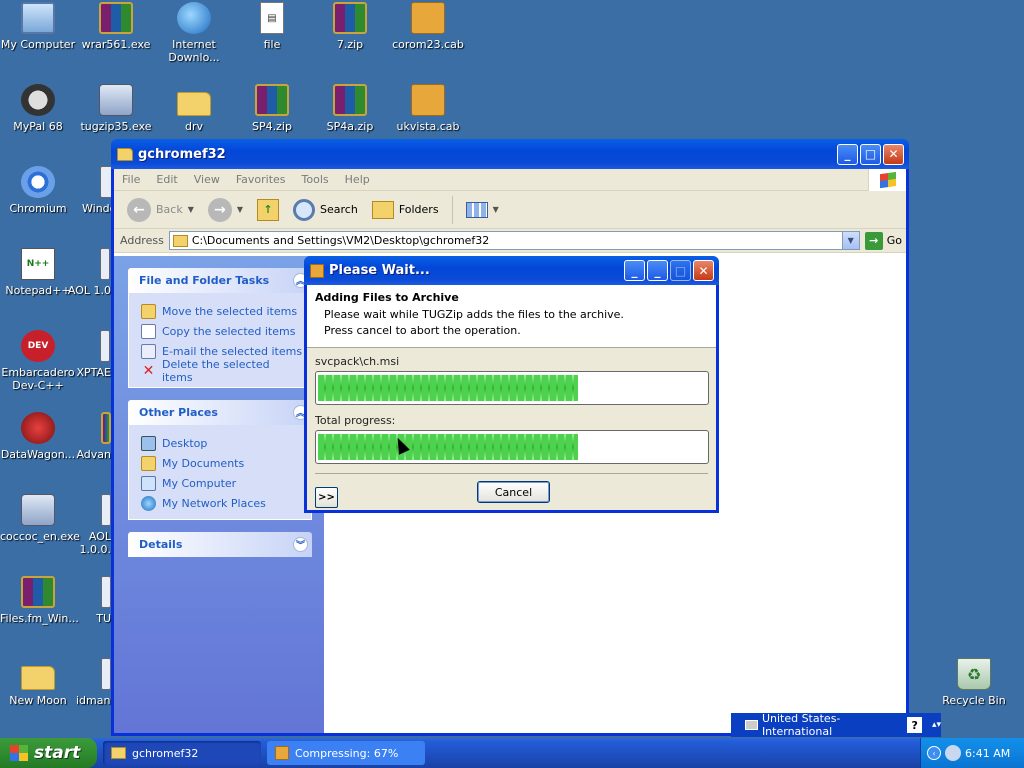 This screenshot has width=1024, height=768. I want to click on taskbar-item-gchromef32: gchromef32, so click(182, 753).